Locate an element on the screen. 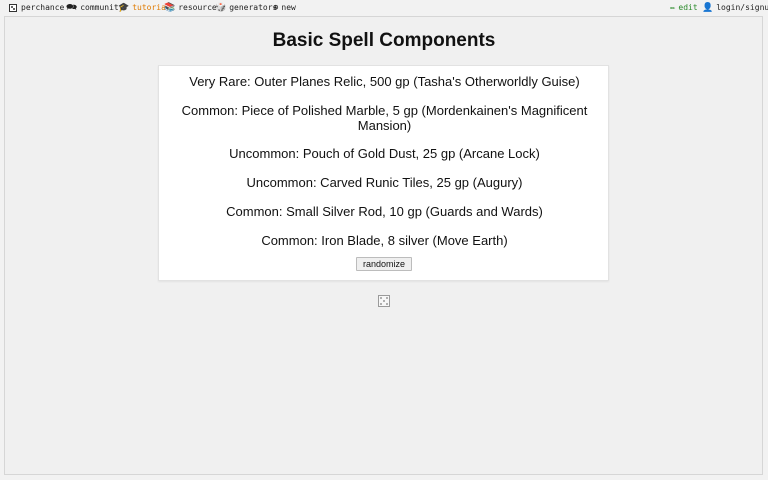  nav-edit-label: edit is located at coordinates (688, 7).